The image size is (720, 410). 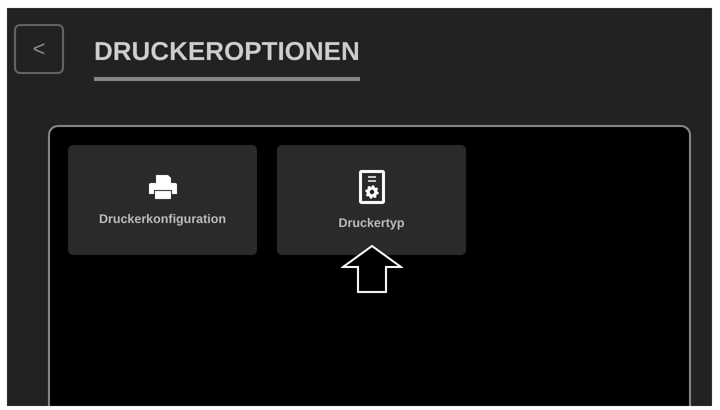 What do you see at coordinates (227, 52) in the screenshot?
I see `page-title: DRUCKEROPTIONEN` at bounding box center [227, 52].